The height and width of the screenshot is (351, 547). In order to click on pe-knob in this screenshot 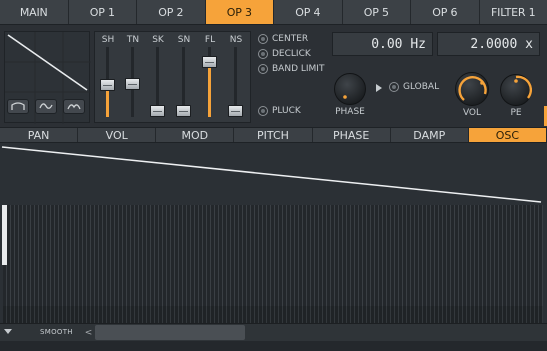, I will do `click(516, 90)`.